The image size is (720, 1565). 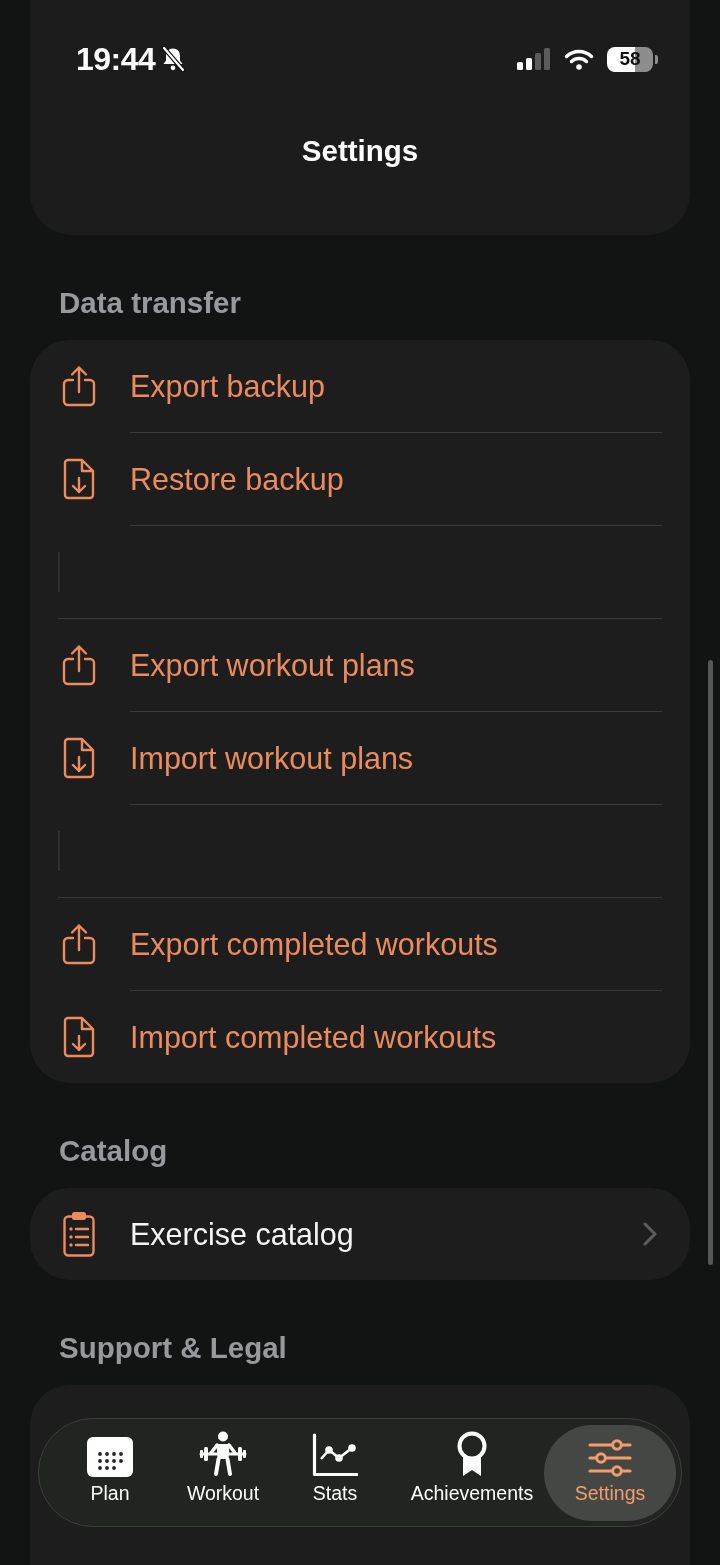 I want to click on calendar-icon, so click(x=110, y=1456).